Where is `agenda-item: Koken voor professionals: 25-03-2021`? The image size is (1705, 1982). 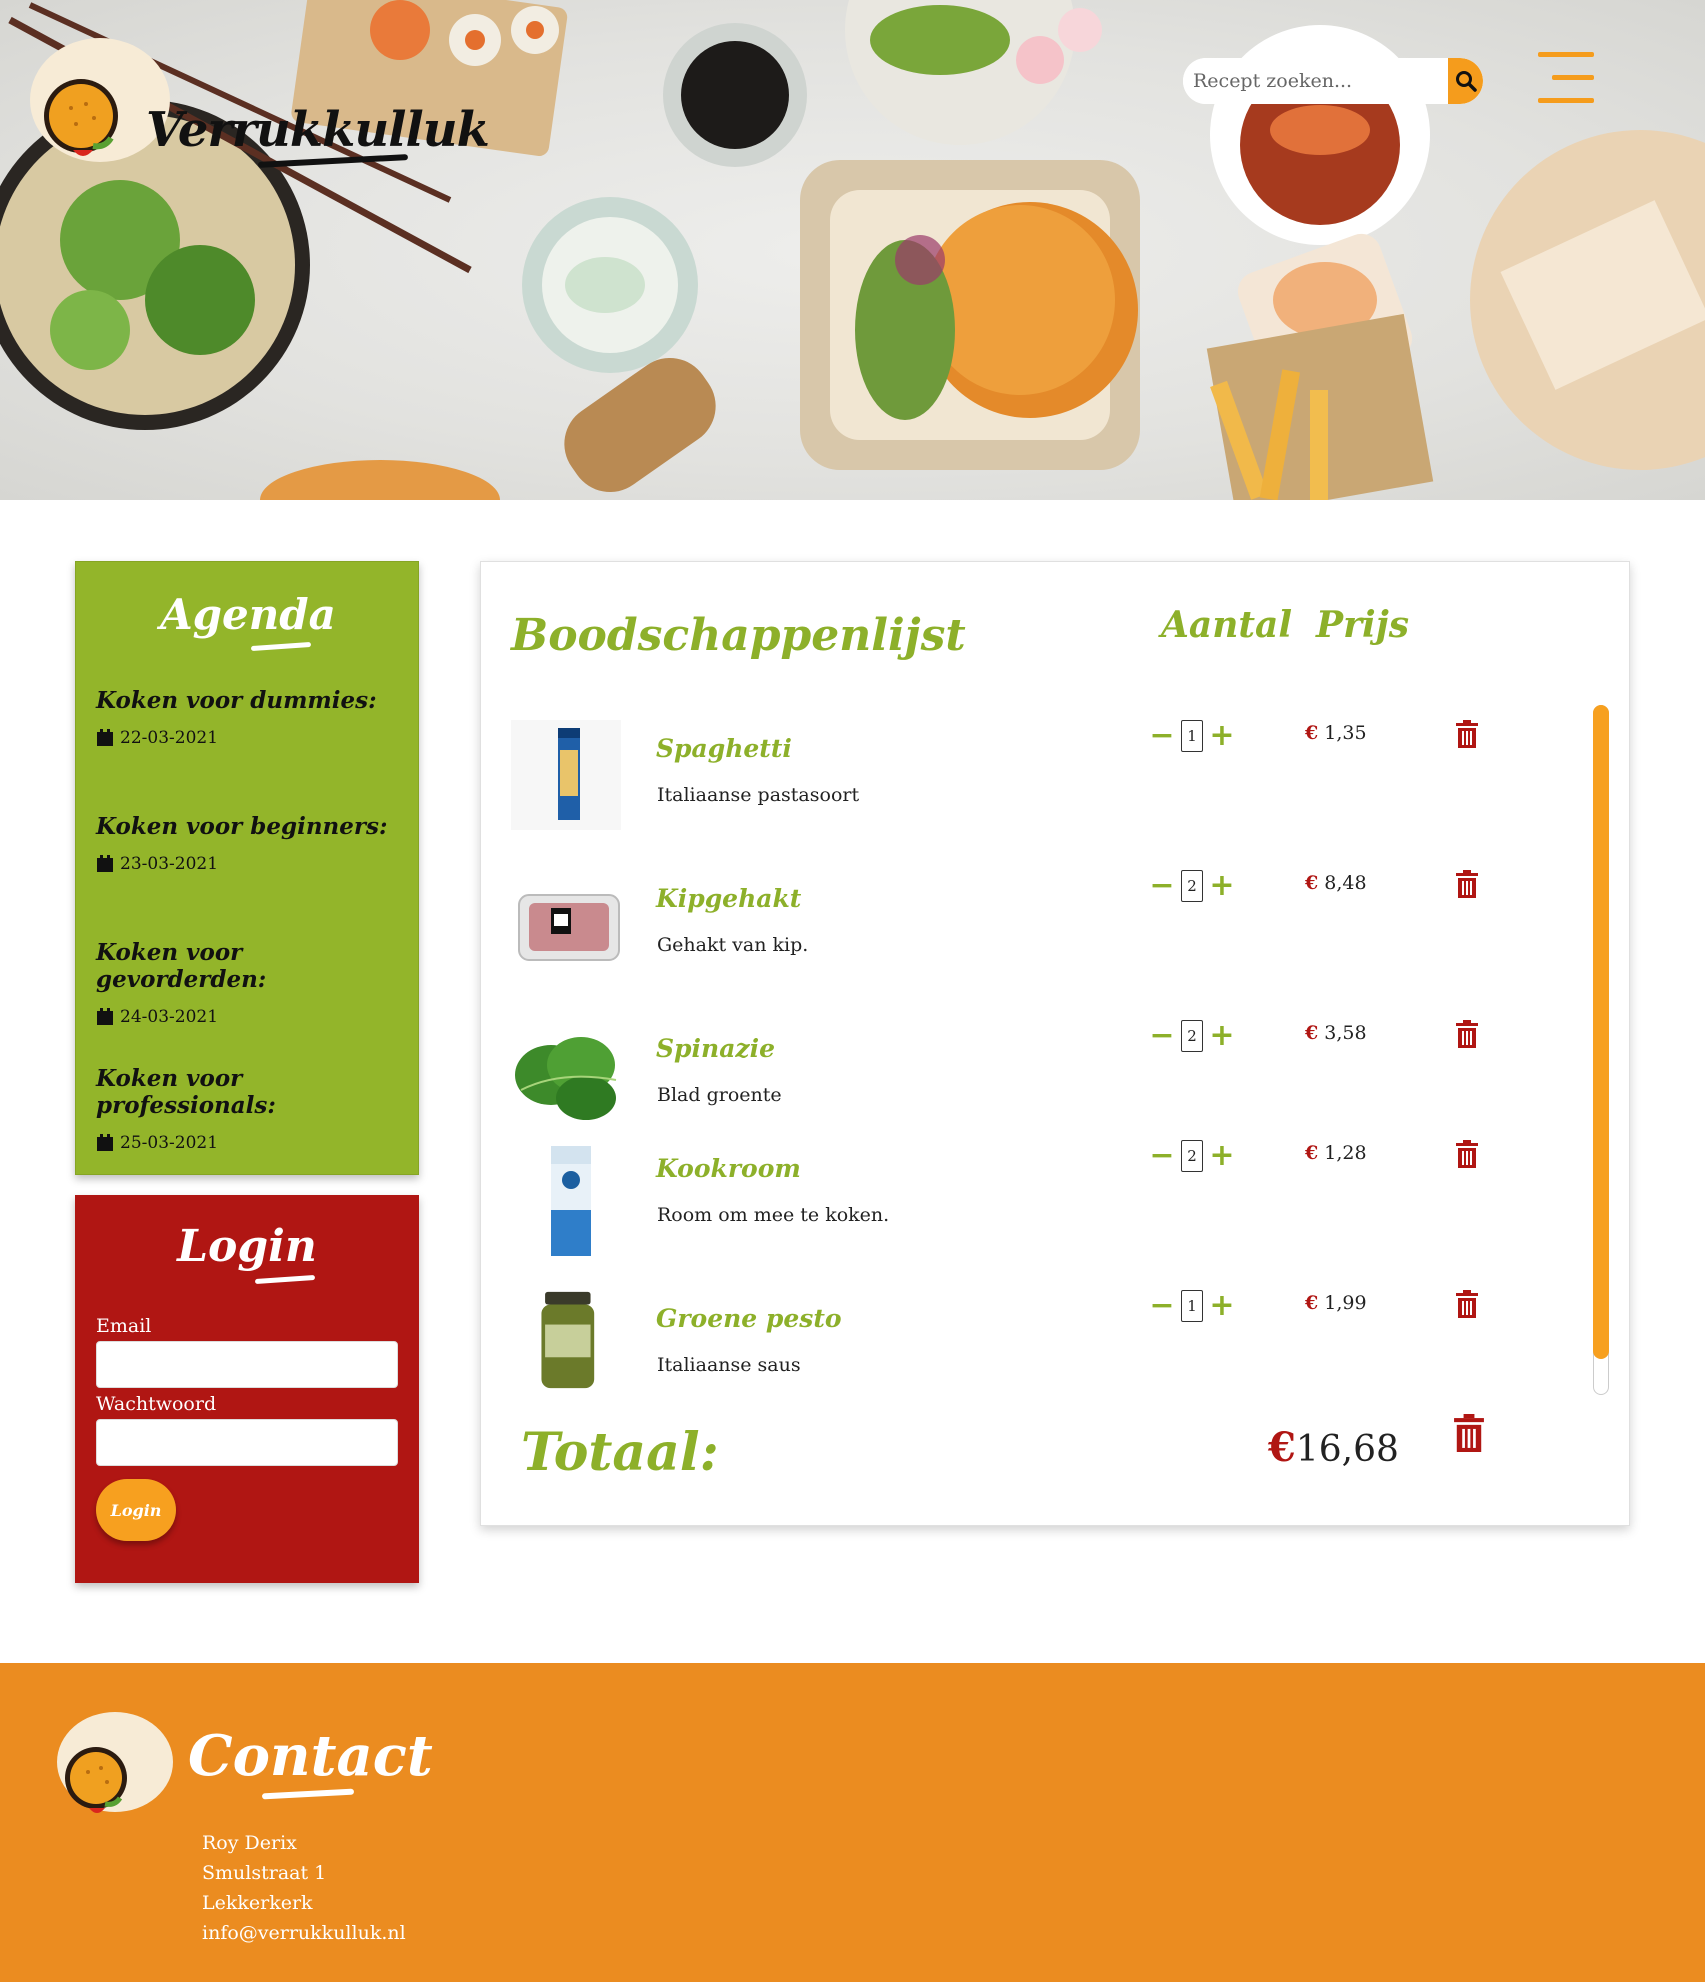 agenda-item: Koken voor professionals: 25-03-2021 is located at coordinates (251, 1109).